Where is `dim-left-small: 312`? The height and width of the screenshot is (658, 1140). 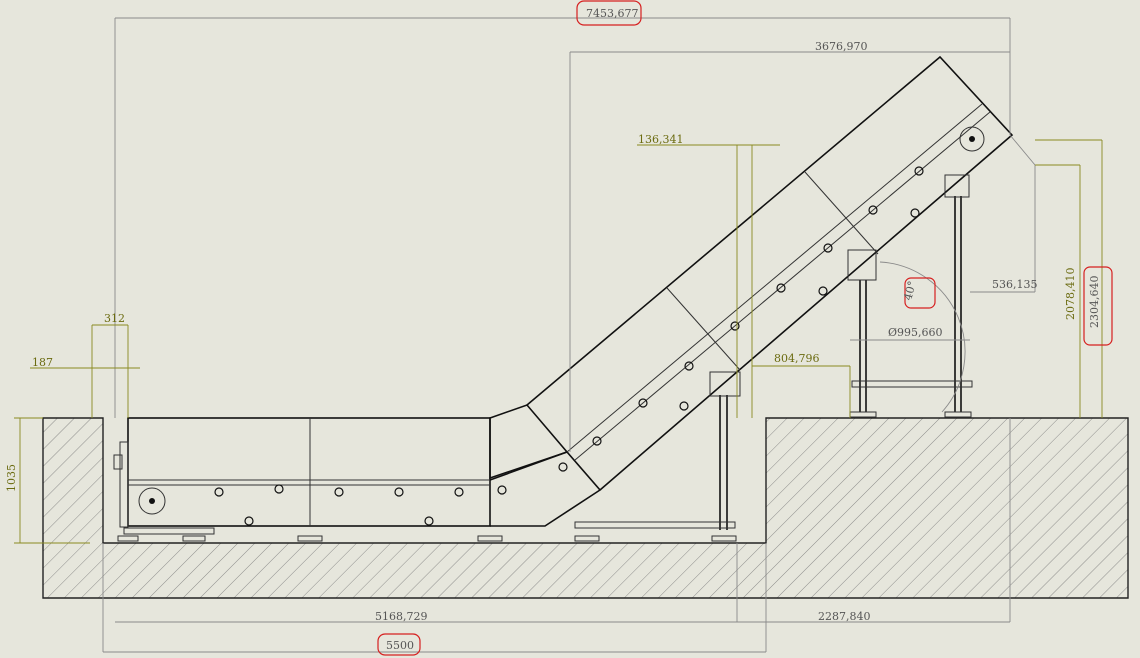 dim-left-small: 312 is located at coordinates (114, 318).